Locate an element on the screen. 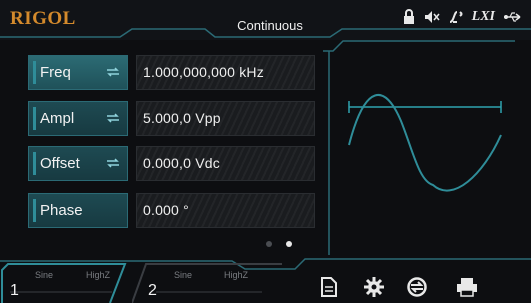  param-key-label: Phase is located at coordinates (61, 210).